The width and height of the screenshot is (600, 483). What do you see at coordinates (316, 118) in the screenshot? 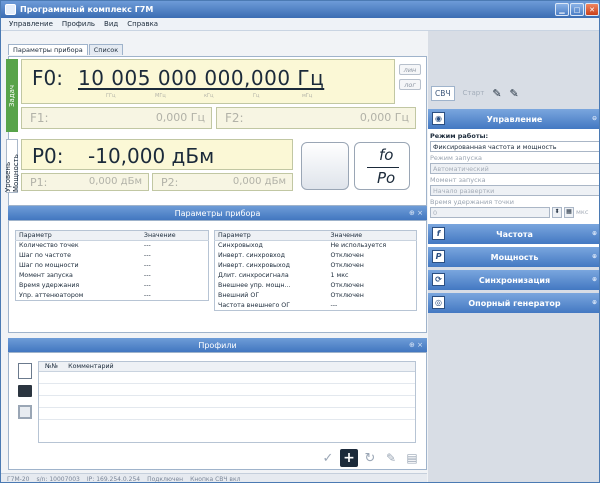
I see `f2-display: F2: 0,000 Гц` at bounding box center [316, 118].